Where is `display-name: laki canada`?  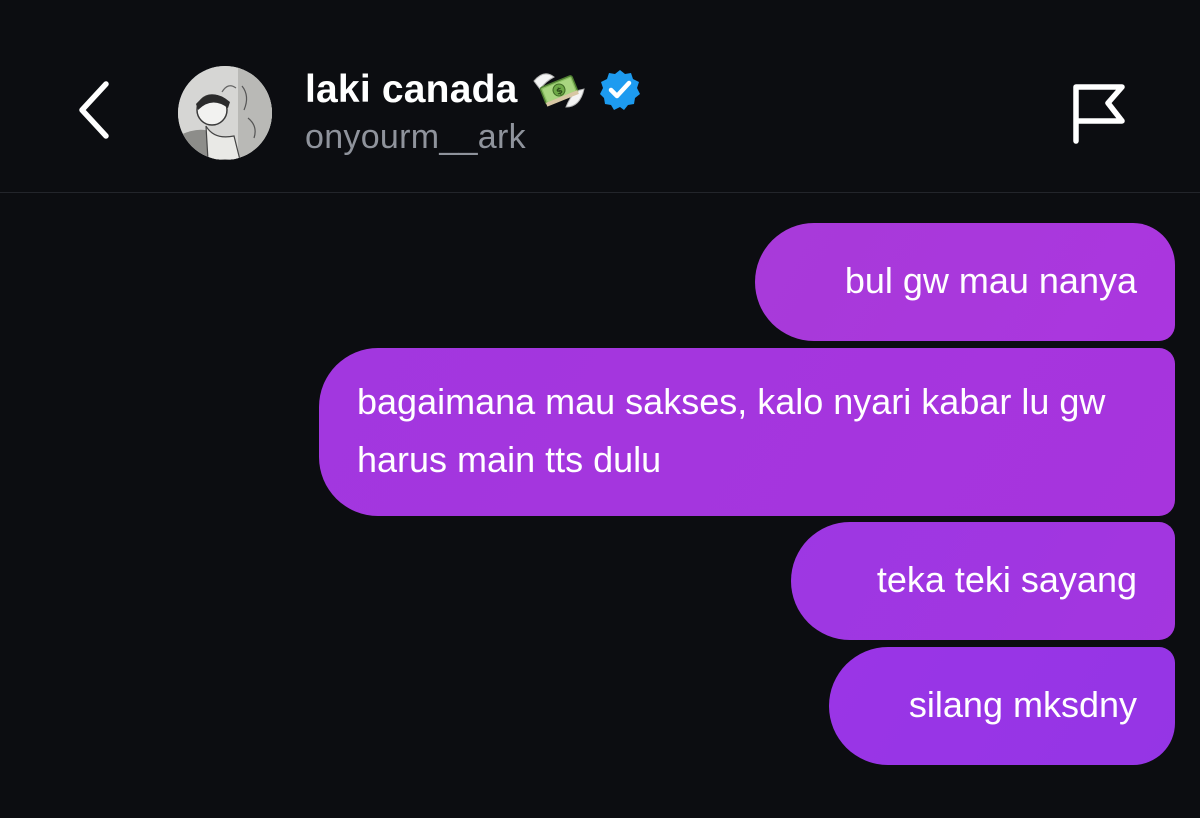
display-name: laki canada is located at coordinates (411, 90).